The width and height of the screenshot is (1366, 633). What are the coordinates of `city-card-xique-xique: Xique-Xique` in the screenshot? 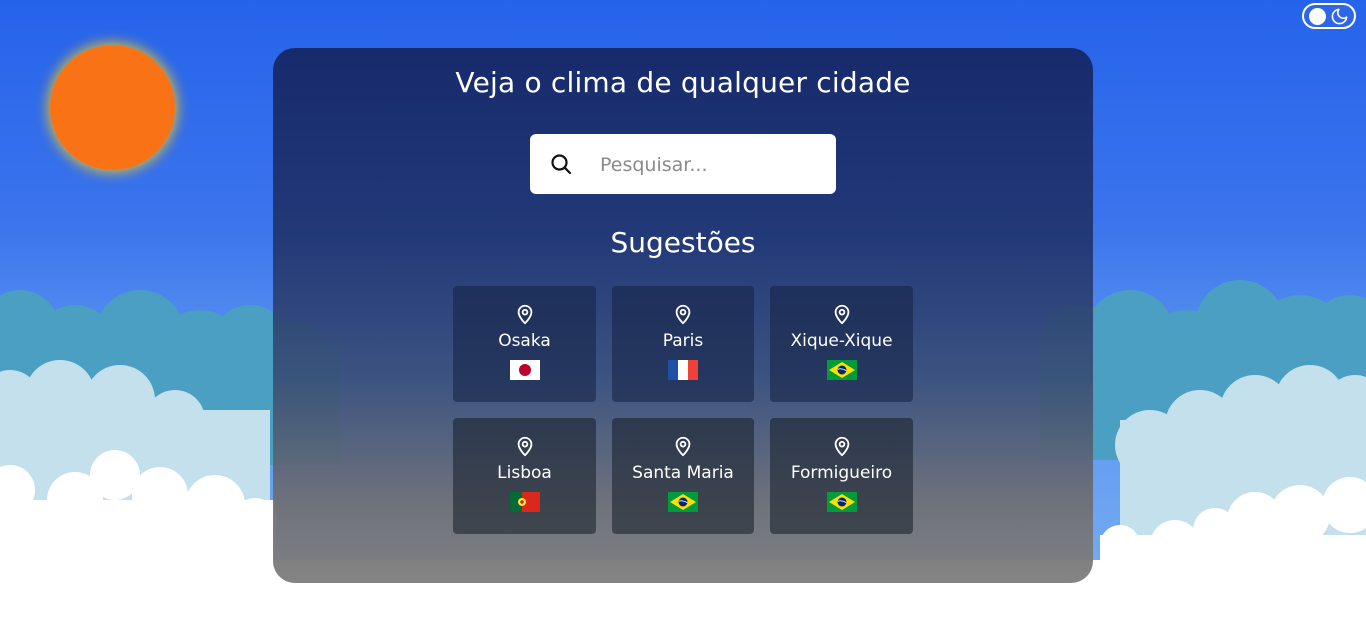 It's located at (841, 344).